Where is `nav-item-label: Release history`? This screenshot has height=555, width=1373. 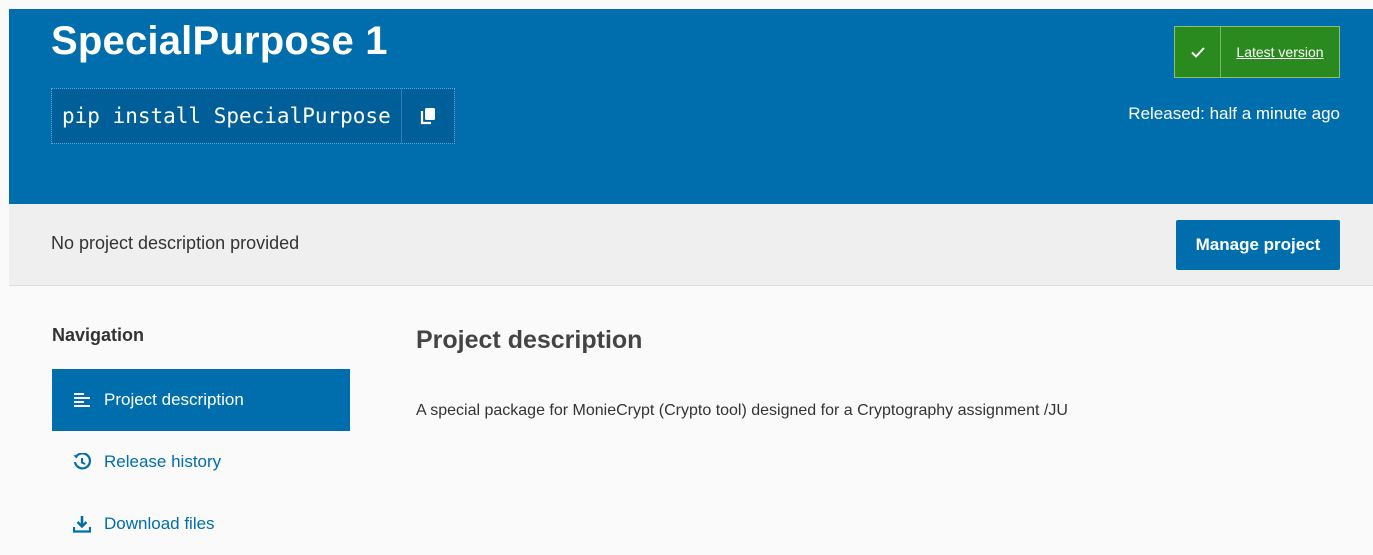
nav-item-label: Release history is located at coordinates (163, 461).